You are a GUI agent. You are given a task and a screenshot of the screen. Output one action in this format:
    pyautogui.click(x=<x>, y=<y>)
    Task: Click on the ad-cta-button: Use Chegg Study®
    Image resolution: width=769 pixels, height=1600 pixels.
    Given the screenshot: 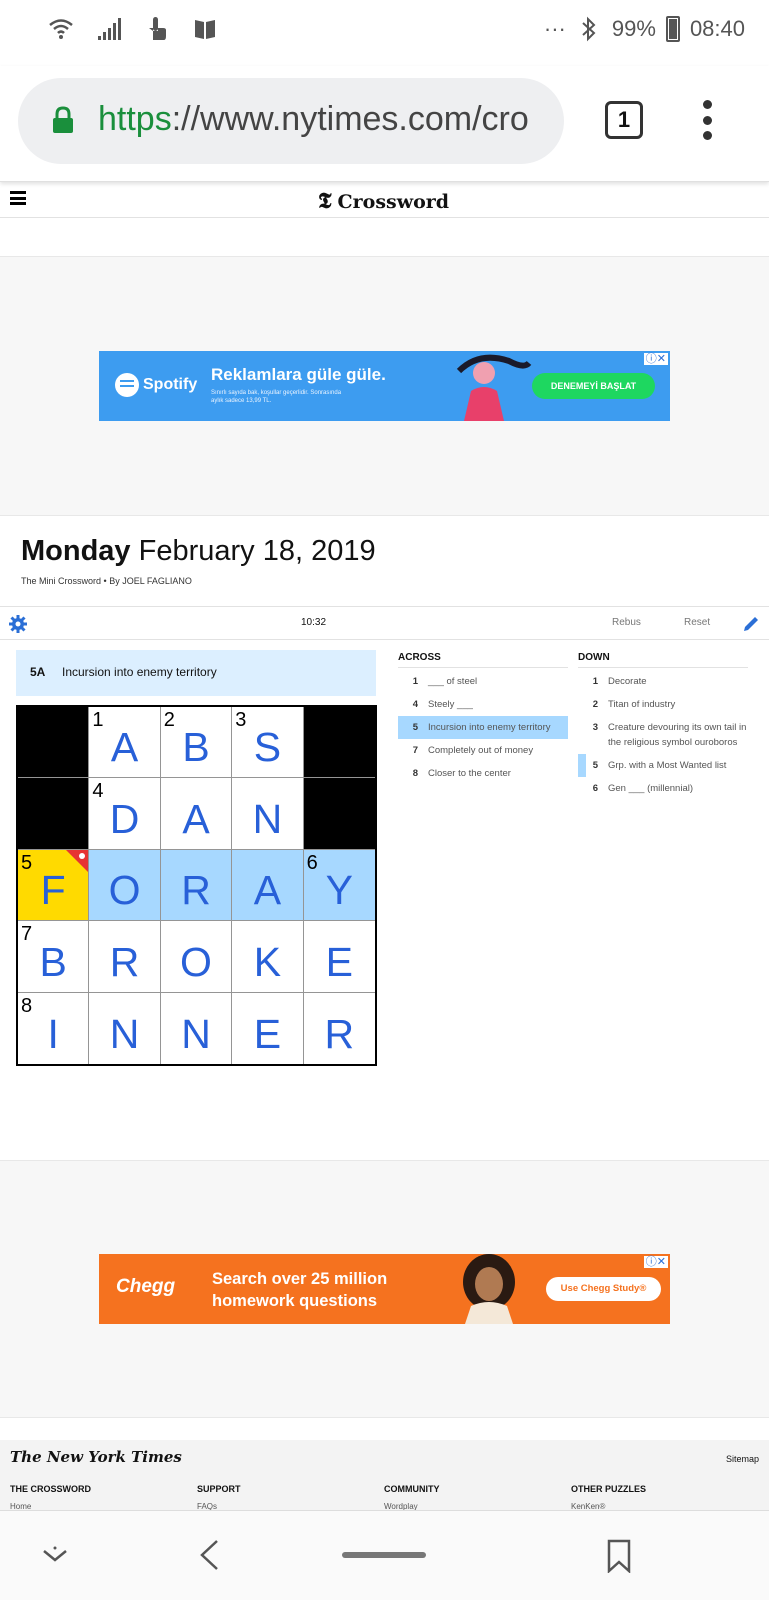 What is the action you would take?
    pyautogui.click(x=603, y=1289)
    